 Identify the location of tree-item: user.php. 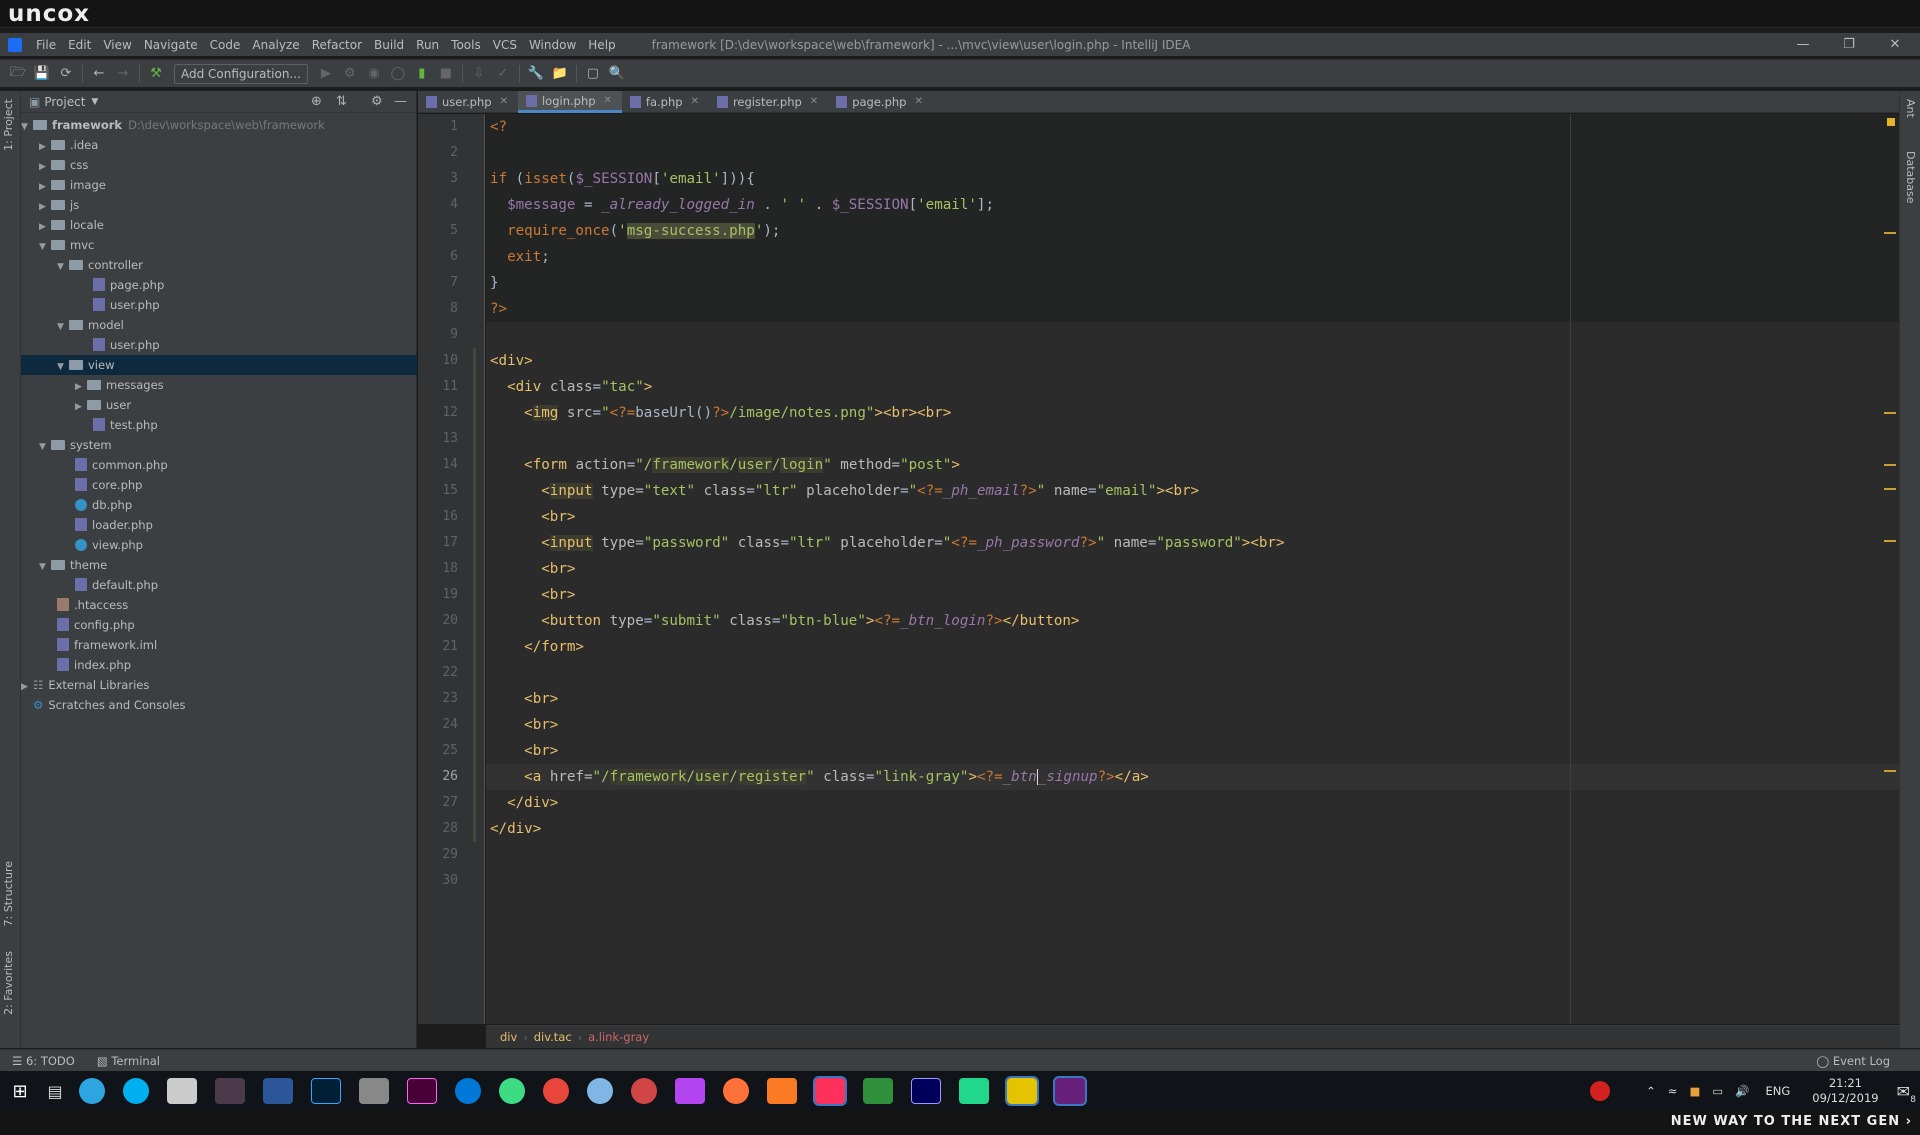
(126, 305).